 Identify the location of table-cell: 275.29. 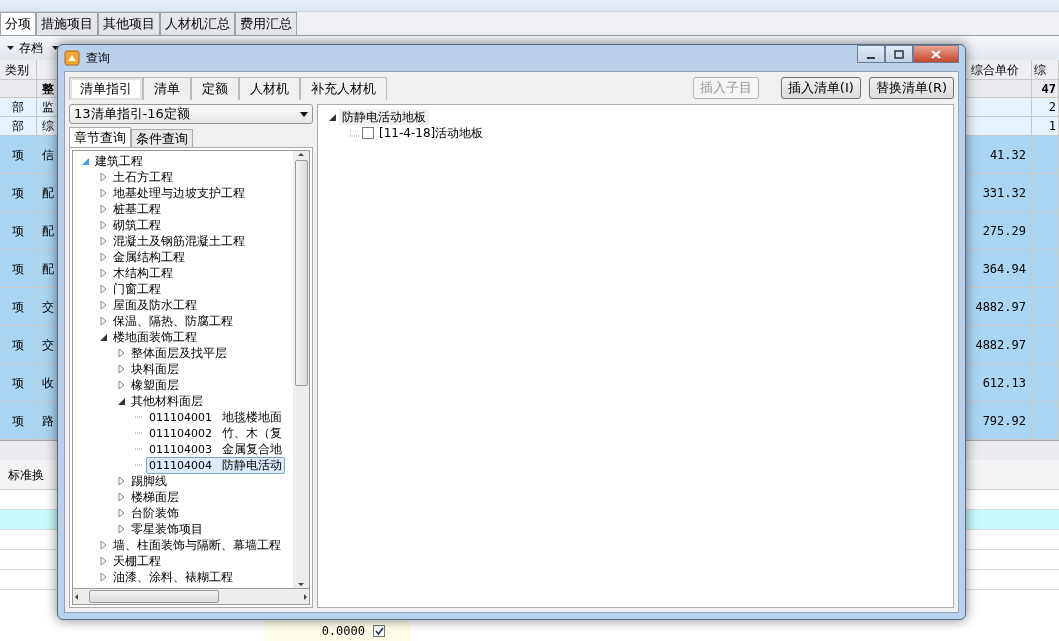
(999, 231).